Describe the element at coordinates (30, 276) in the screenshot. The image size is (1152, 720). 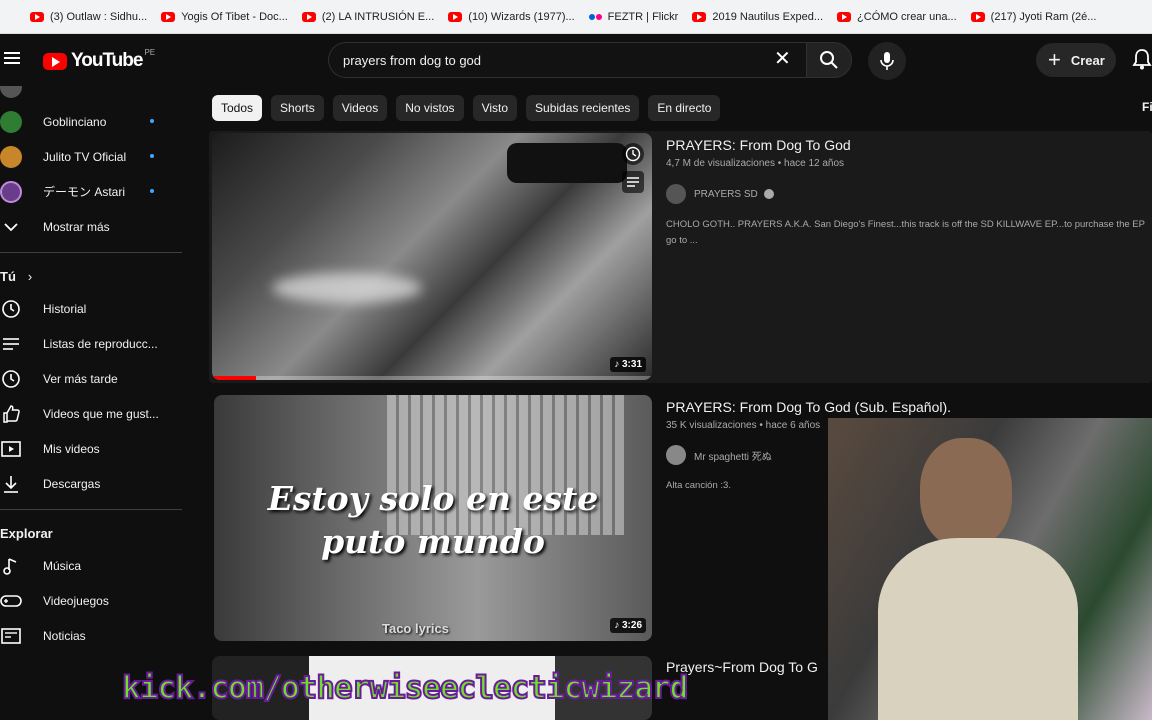
I see `chevron-right-icon: ›` at that location.